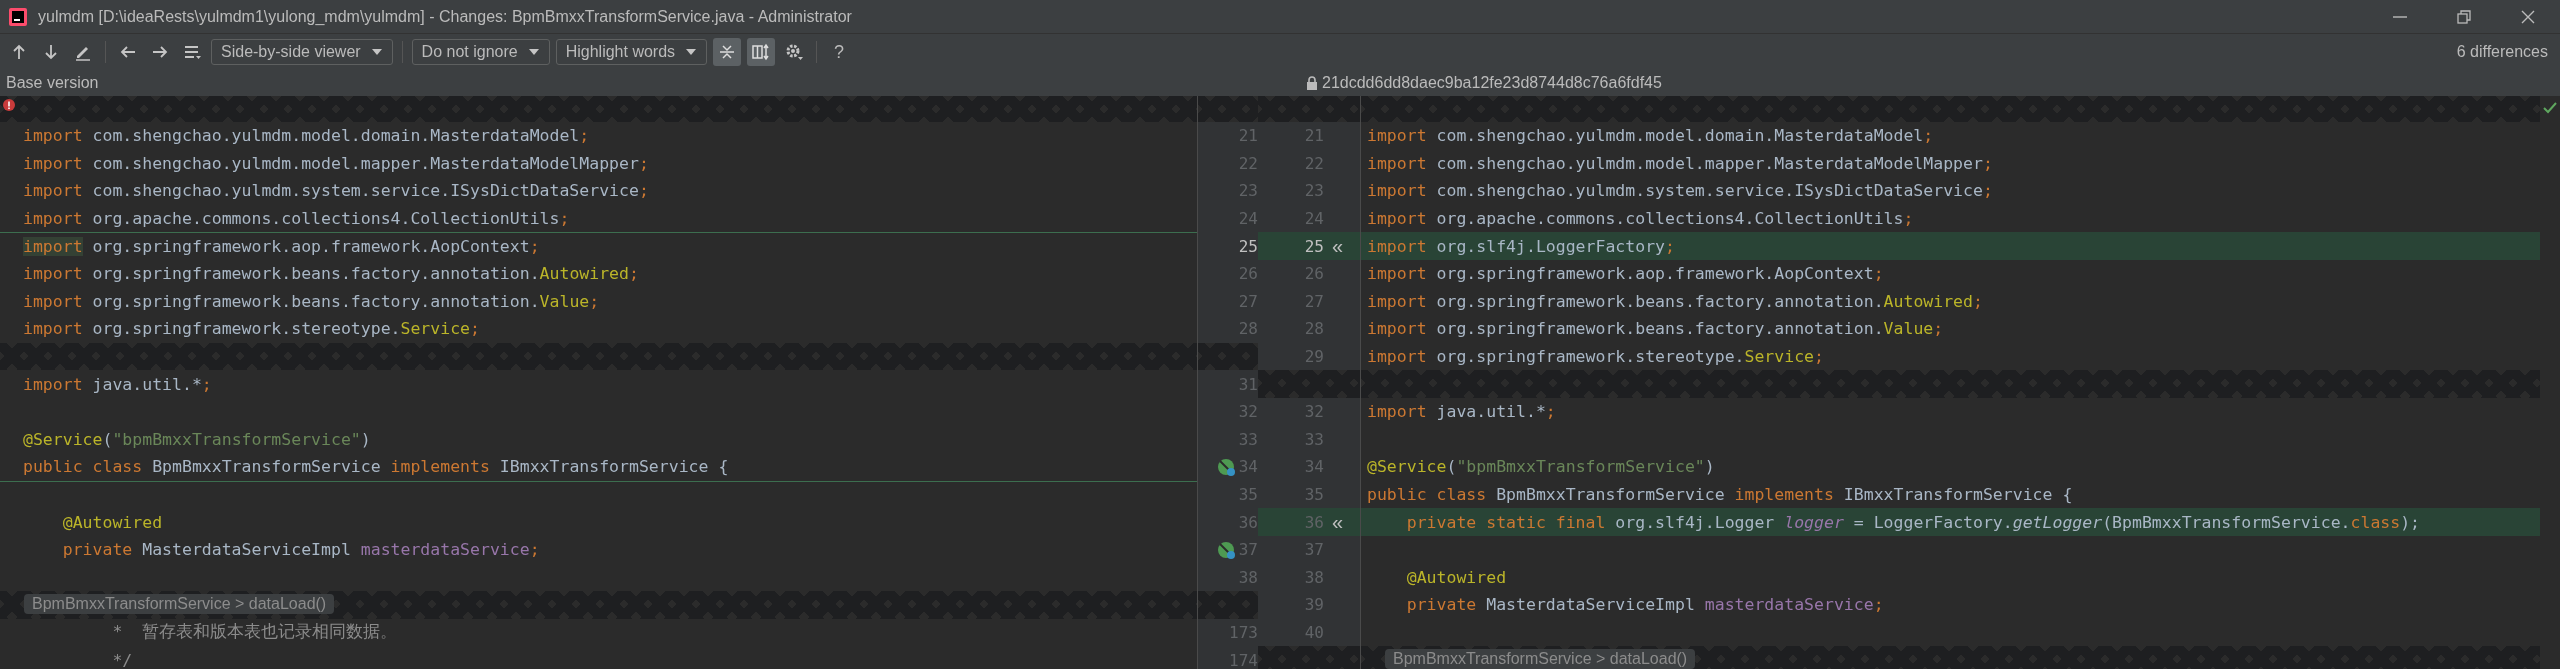 This screenshot has width=2560, height=669. What do you see at coordinates (51, 52) in the screenshot?
I see `down-arrow-icon` at bounding box center [51, 52].